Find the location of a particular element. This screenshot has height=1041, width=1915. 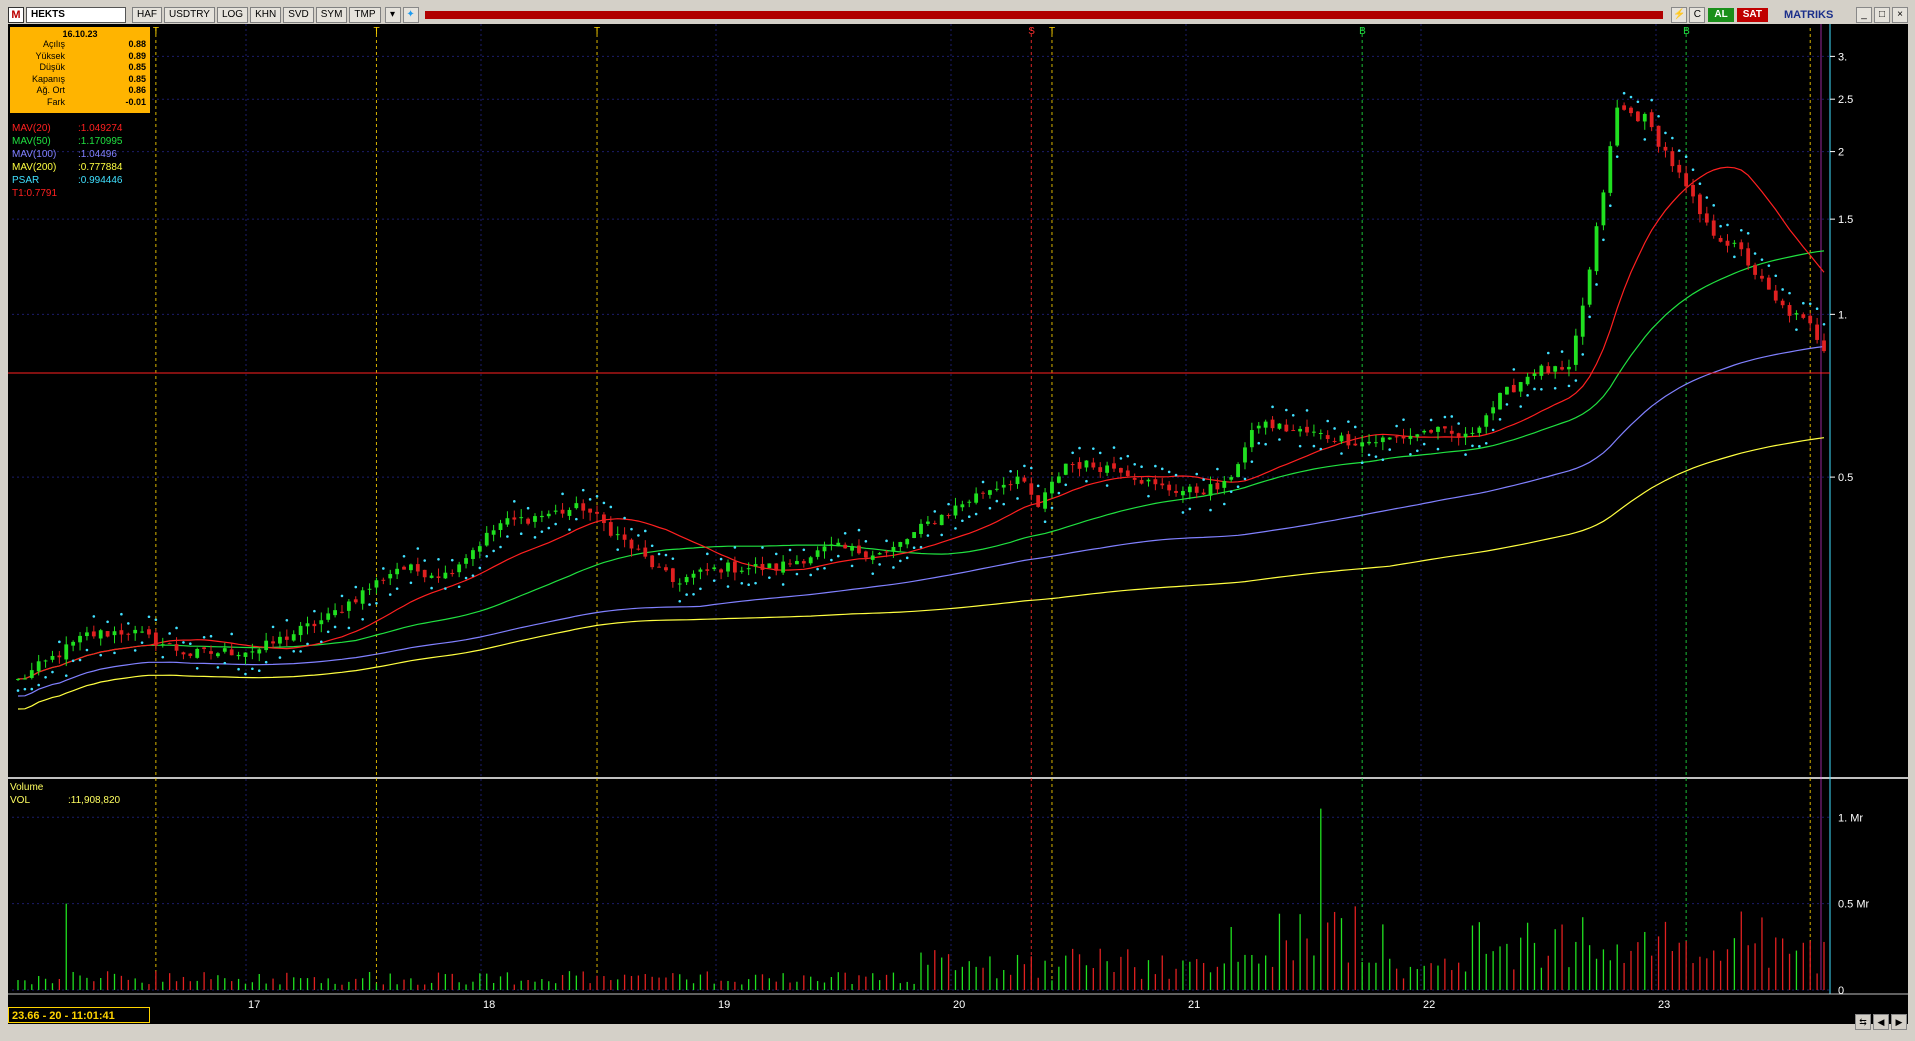

toolbar-button-sym: SYM is located at coordinates (331, 15).